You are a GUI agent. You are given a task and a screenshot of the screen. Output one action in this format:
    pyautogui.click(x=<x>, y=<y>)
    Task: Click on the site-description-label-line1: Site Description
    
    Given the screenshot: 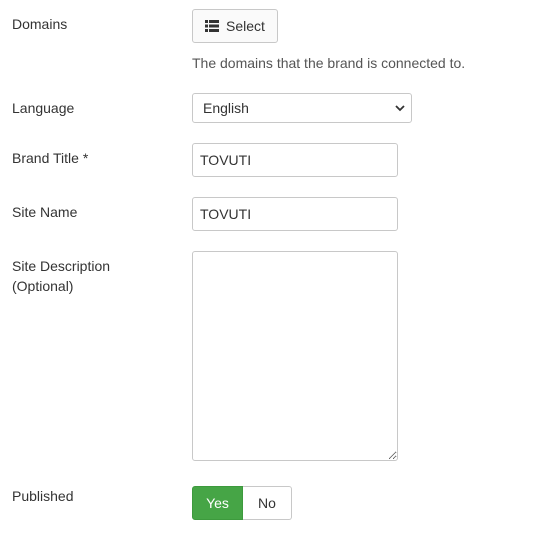 What is the action you would take?
    pyautogui.click(x=61, y=266)
    